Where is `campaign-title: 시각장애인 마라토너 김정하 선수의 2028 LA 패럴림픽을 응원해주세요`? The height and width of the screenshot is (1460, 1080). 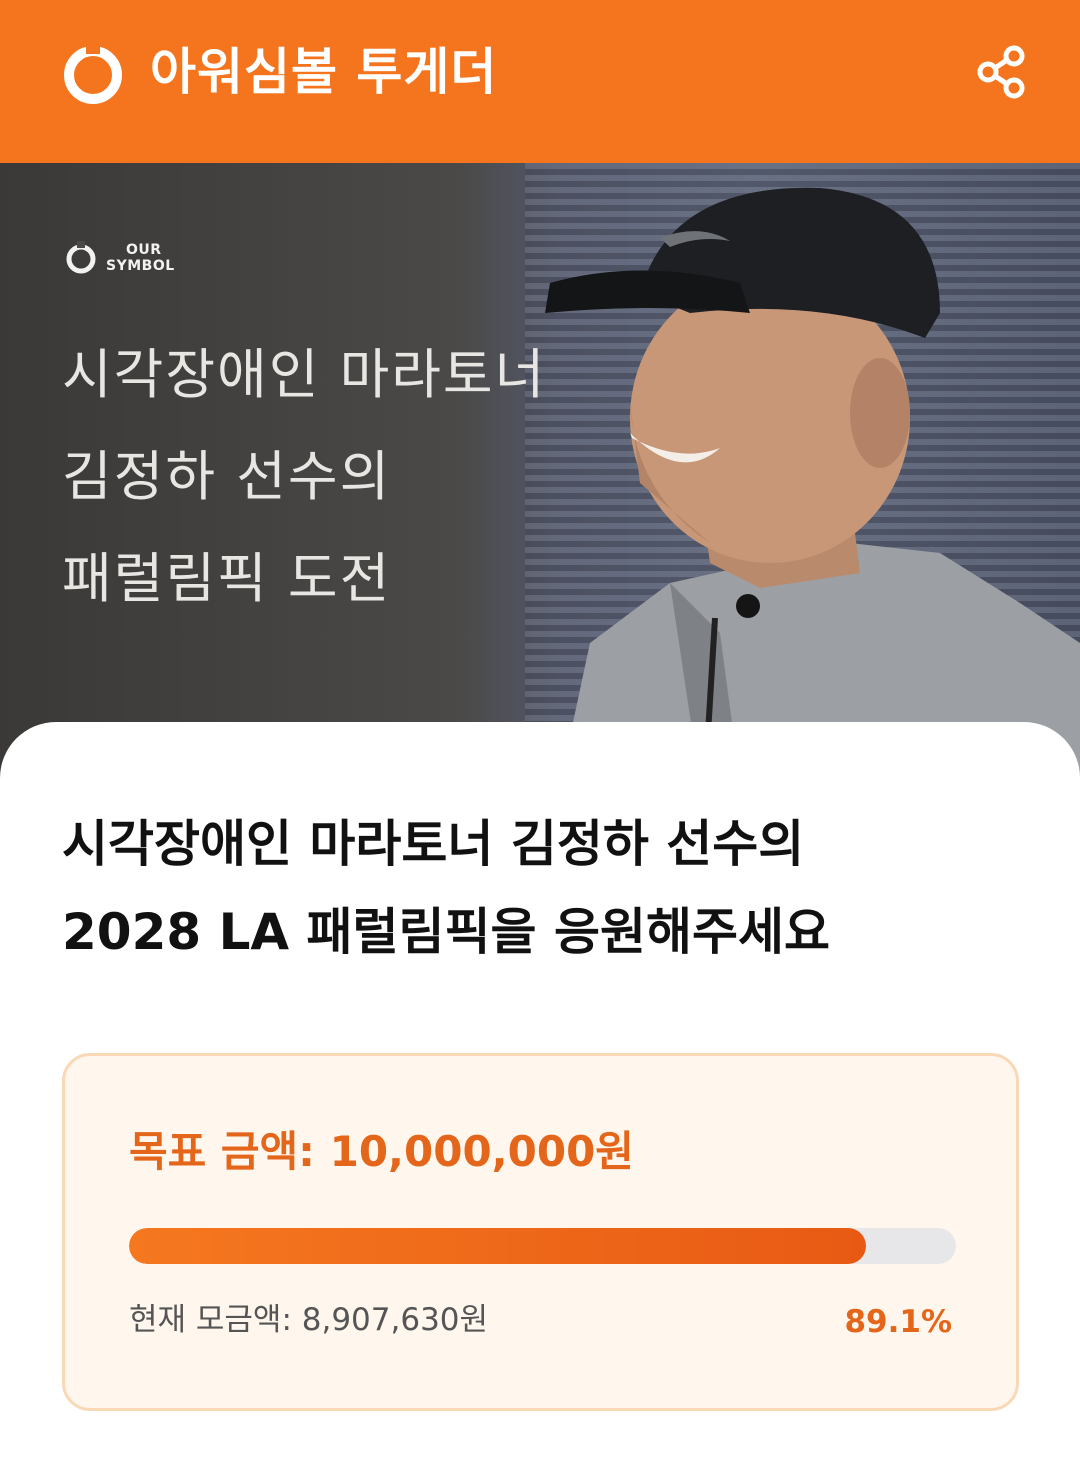 campaign-title: 시각장애인 마라토너 김정하 선수의 2028 LA 패럴림픽을 응원해주세요 is located at coordinates (446, 888).